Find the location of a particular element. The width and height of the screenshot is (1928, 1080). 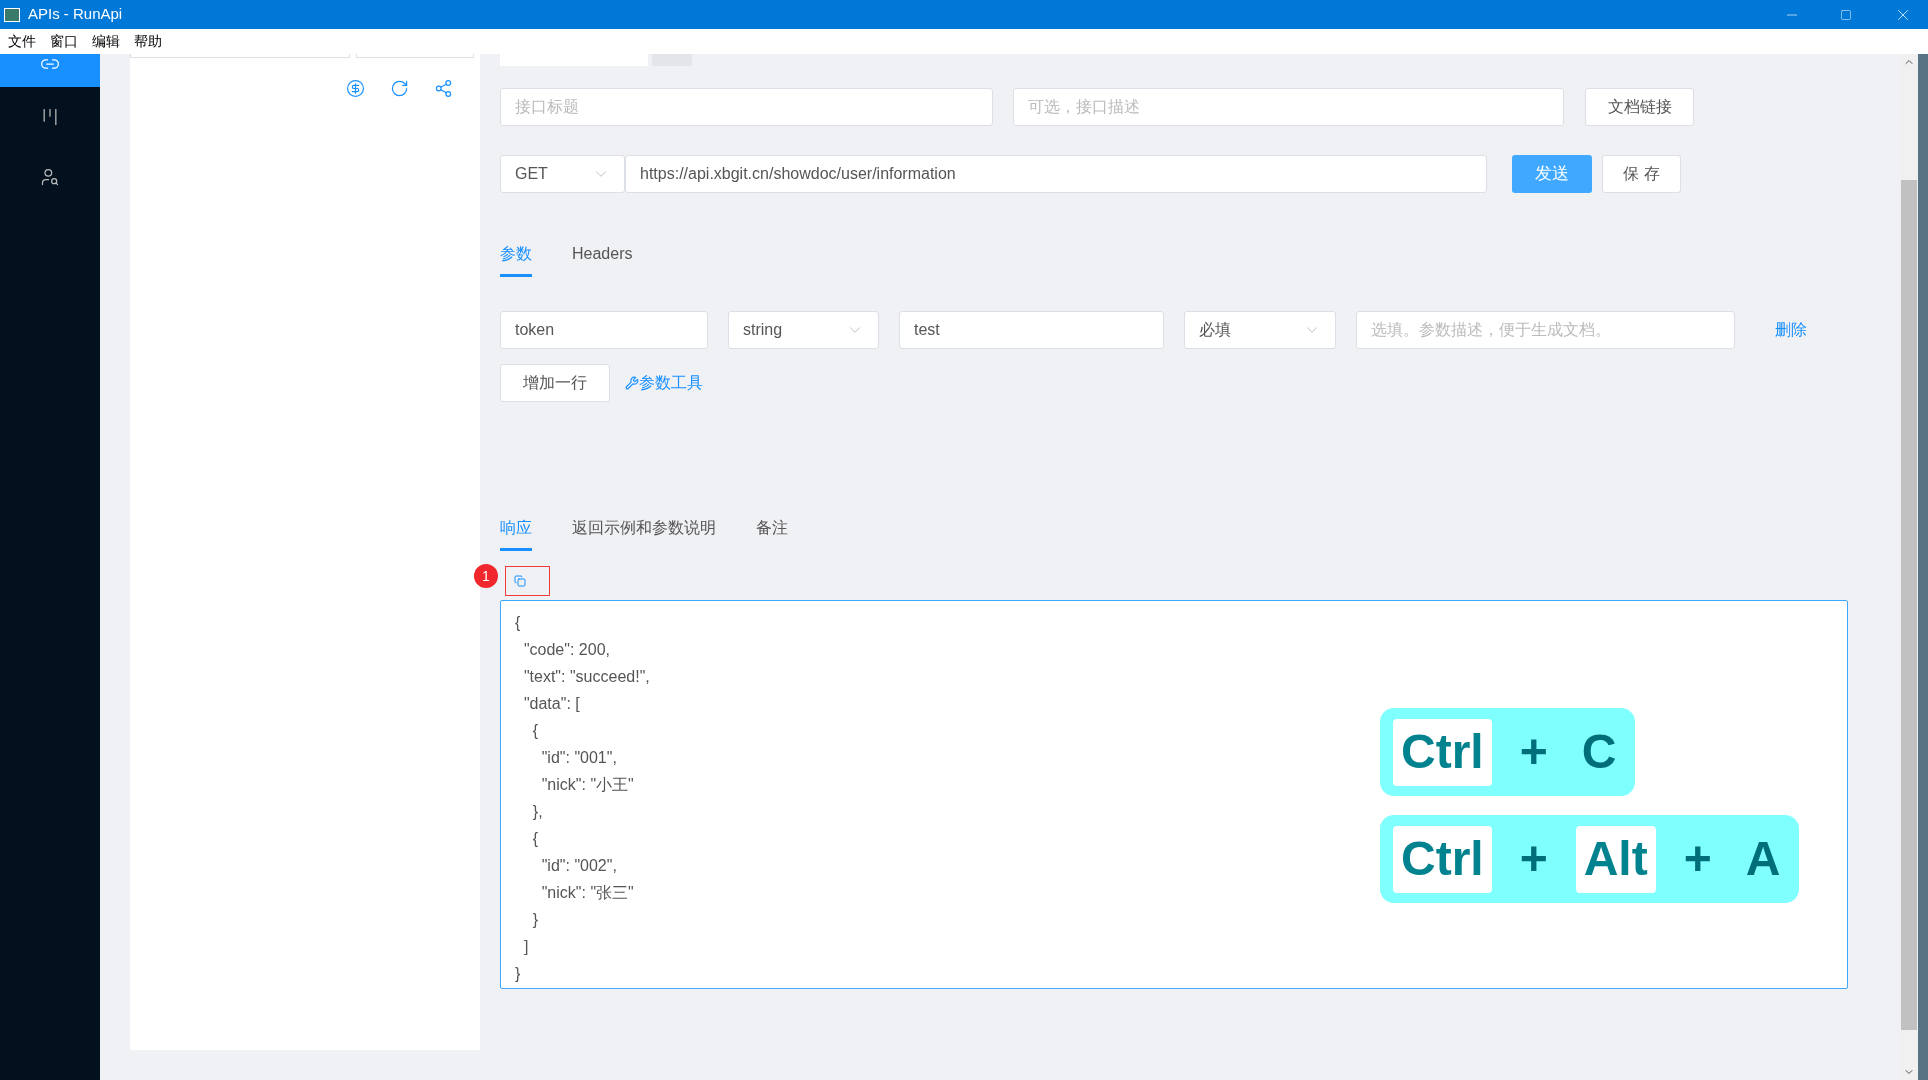

required-select: 必填 is located at coordinates (1260, 330).